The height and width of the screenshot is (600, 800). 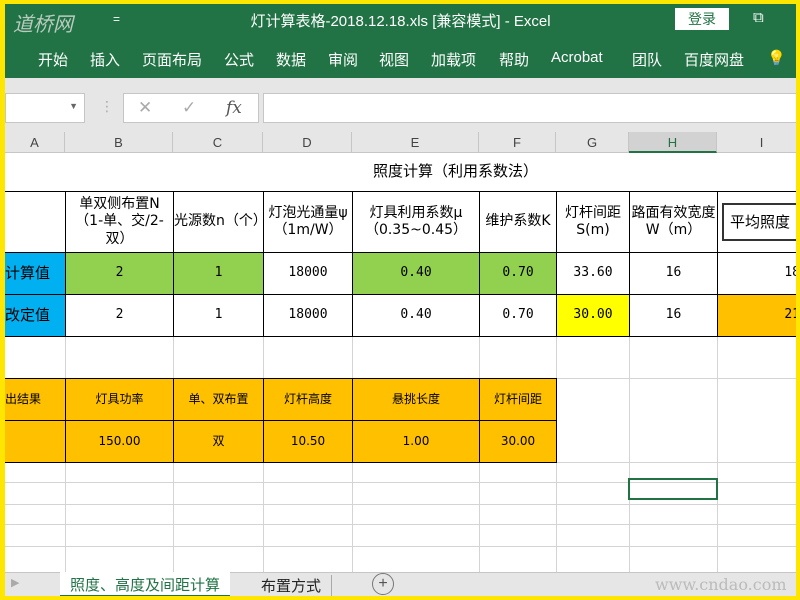 I want to click on header-avg-illuminance-label: 平均照度, so click(x=759, y=222).